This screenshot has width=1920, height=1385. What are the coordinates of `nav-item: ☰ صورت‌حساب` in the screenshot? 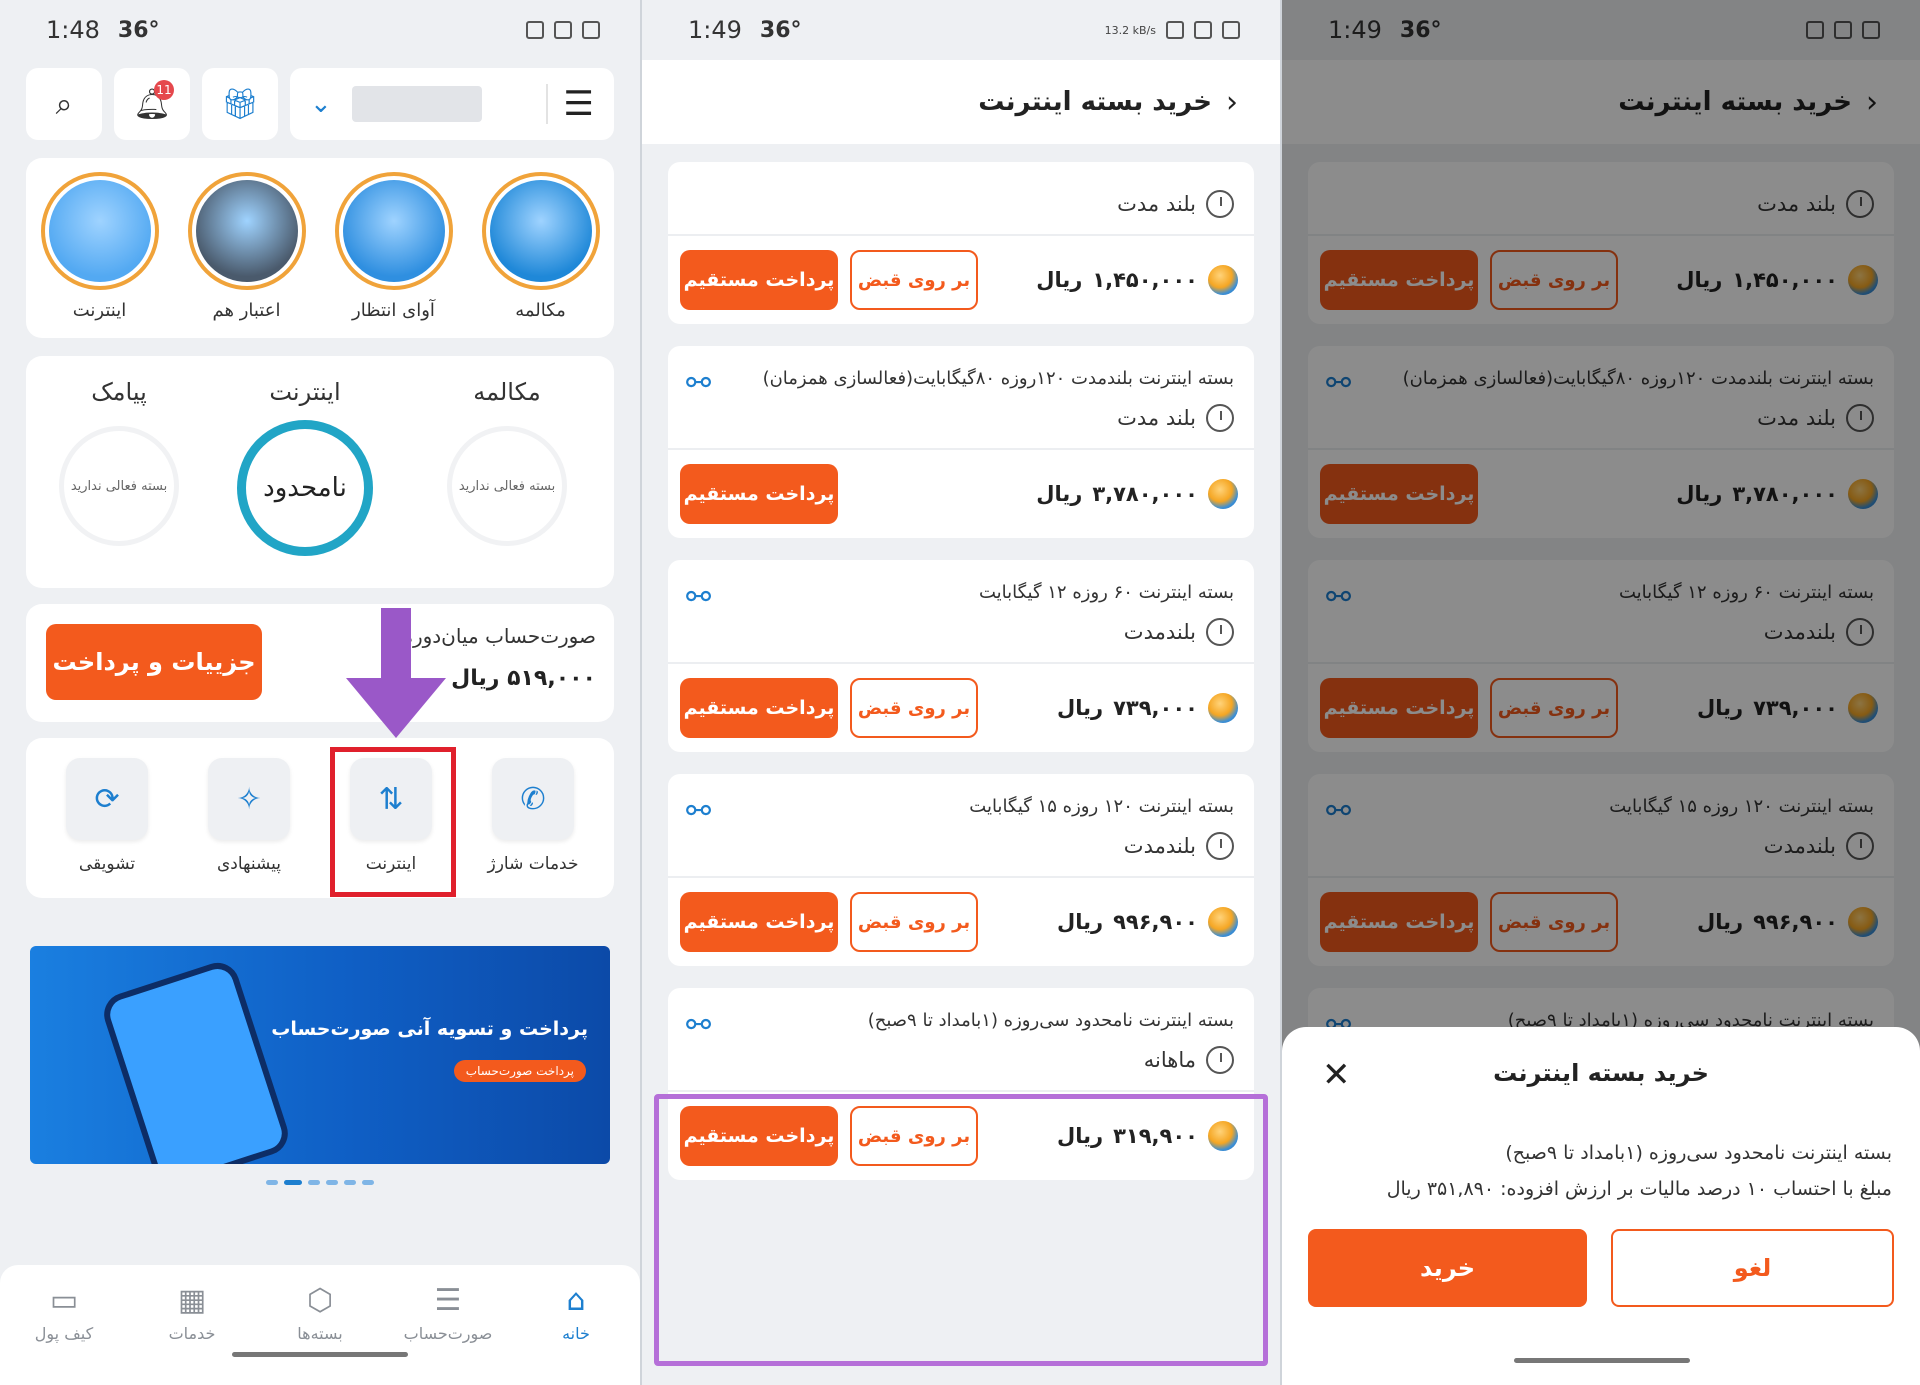 It's located at (448, 1334).